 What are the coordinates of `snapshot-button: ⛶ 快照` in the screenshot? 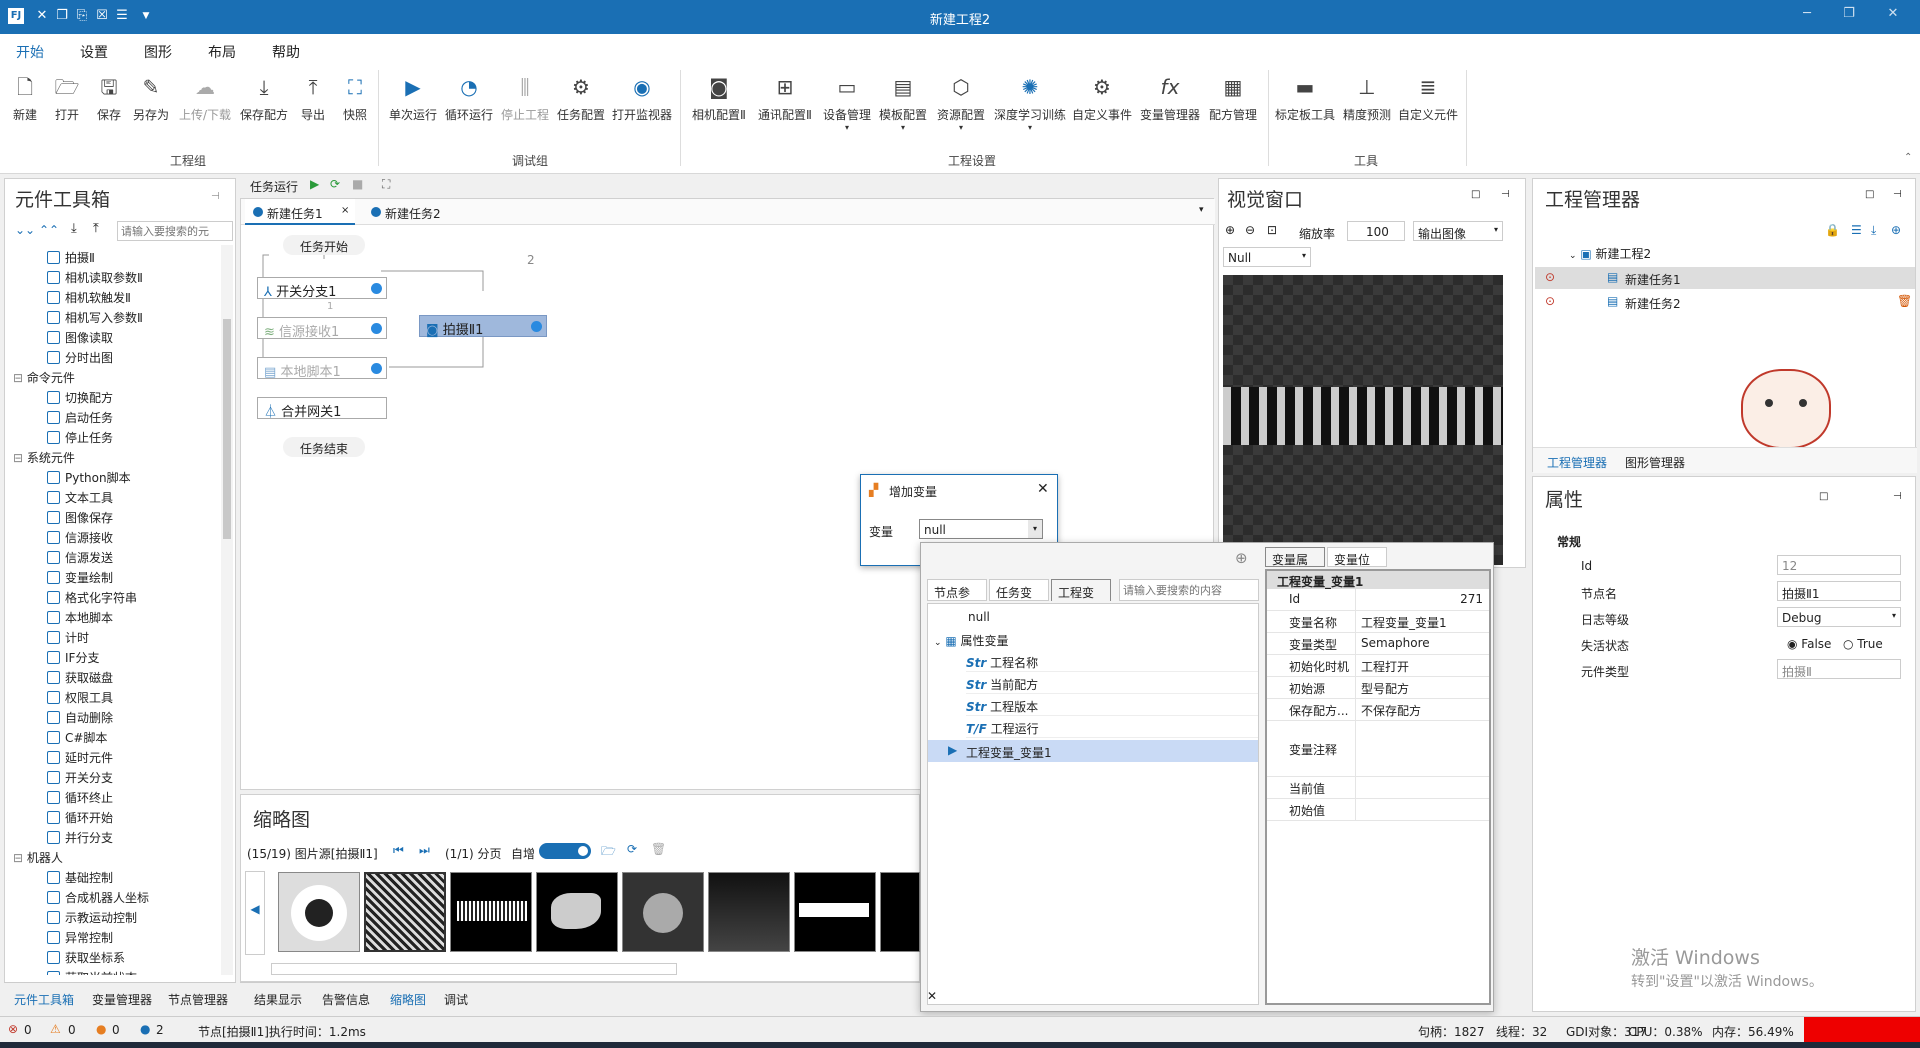 It's located at (355, 98).